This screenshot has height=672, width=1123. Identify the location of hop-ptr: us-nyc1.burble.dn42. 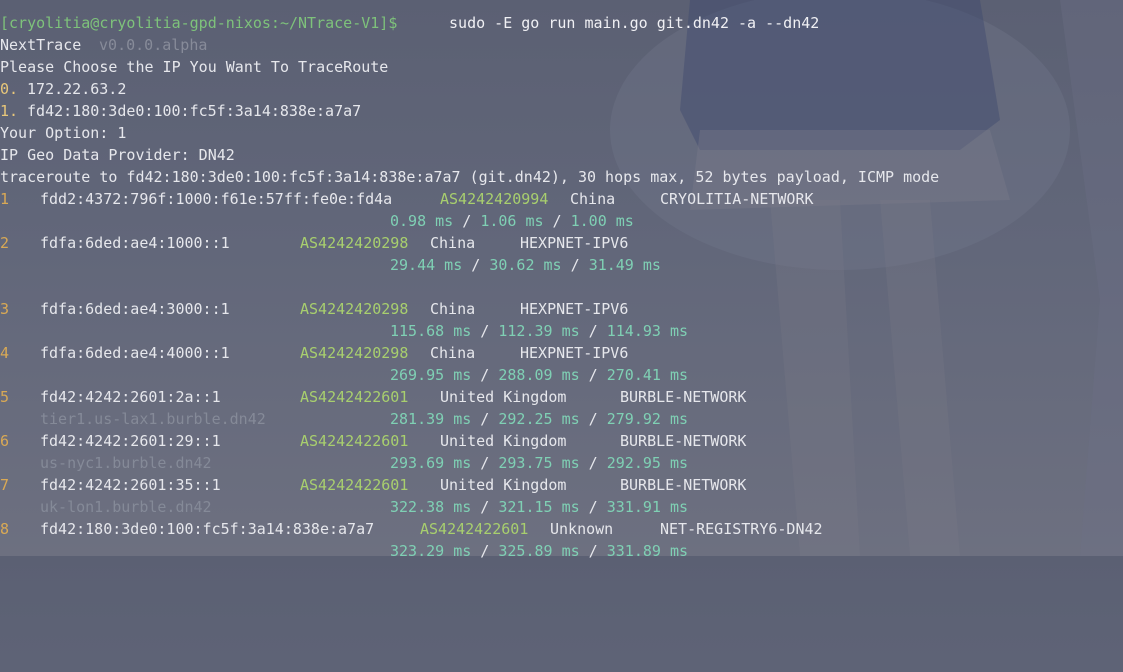
(126, 463).